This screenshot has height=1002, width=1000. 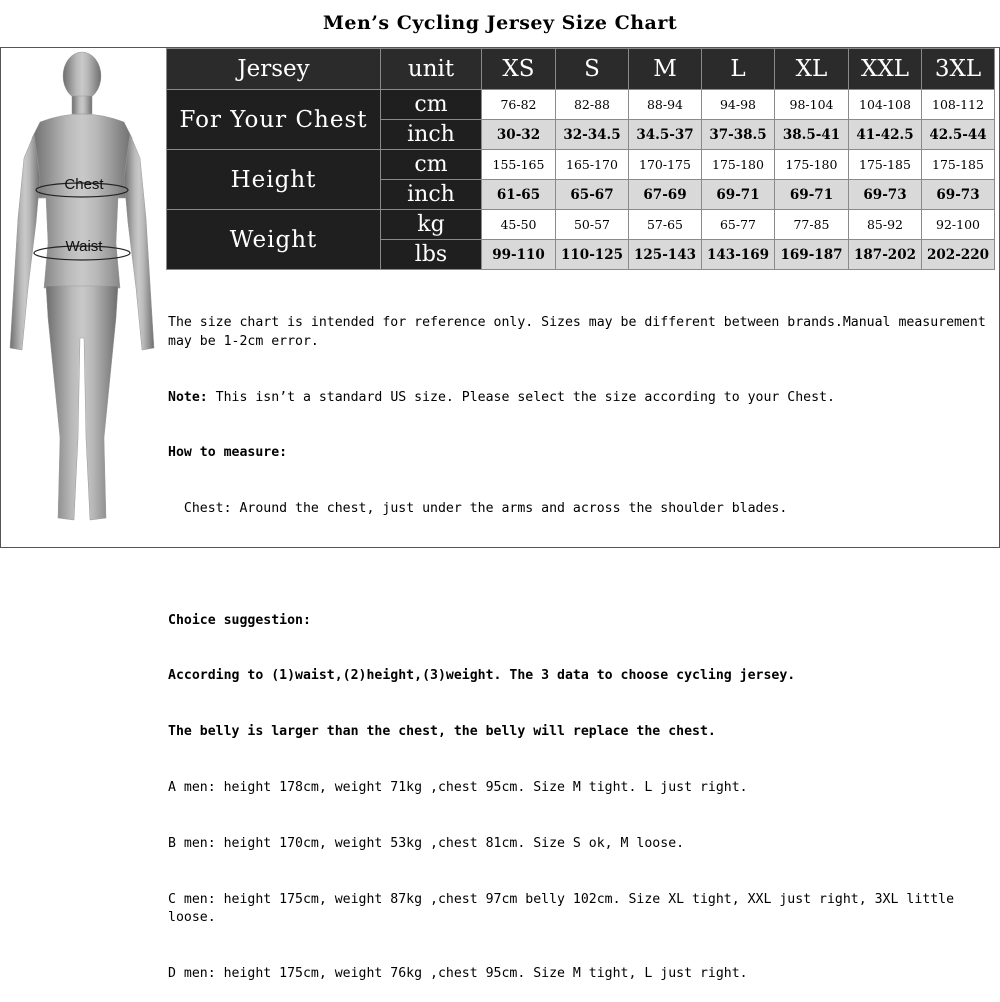 What do you see at coordinates (431, 69) in the screenshot?
I see `header-unit: unit` at bounding box center [431, 69].